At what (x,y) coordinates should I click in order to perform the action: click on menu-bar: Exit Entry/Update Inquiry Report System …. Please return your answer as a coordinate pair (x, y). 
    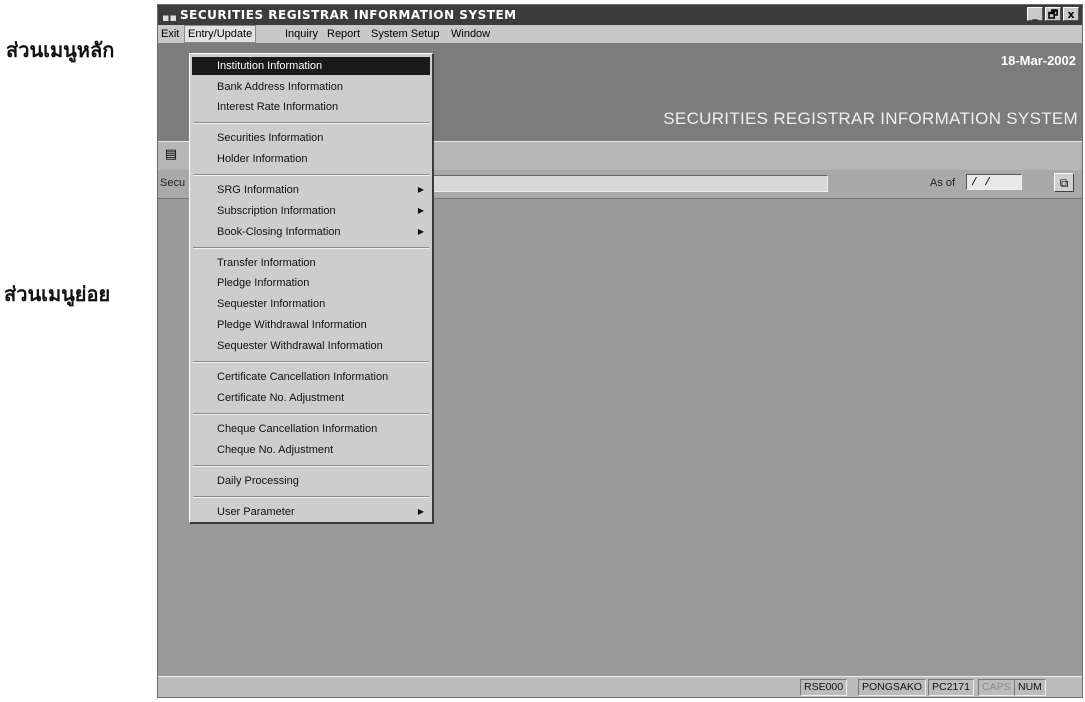
    Looking at the image, I should click on (620, 34).